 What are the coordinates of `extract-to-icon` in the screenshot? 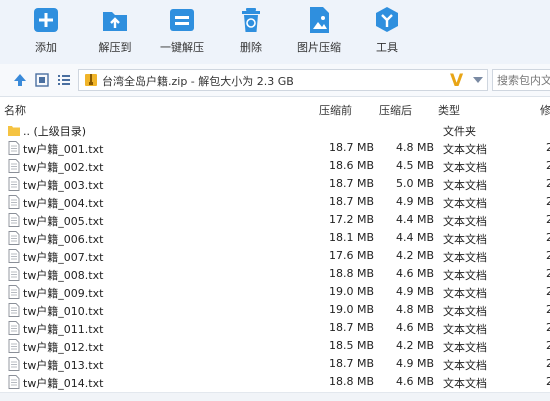 It's located at (115, 21).